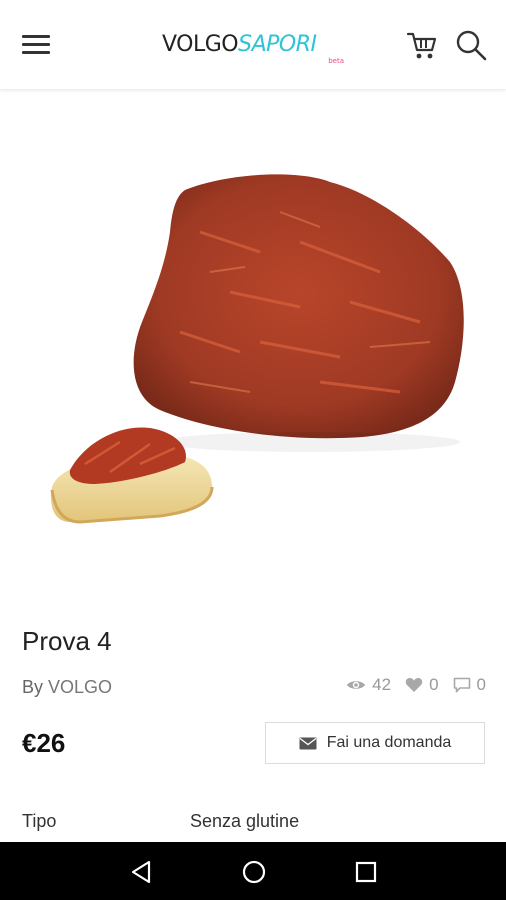  I want to click on product-stats: 42 0 0, so click(409, 685).